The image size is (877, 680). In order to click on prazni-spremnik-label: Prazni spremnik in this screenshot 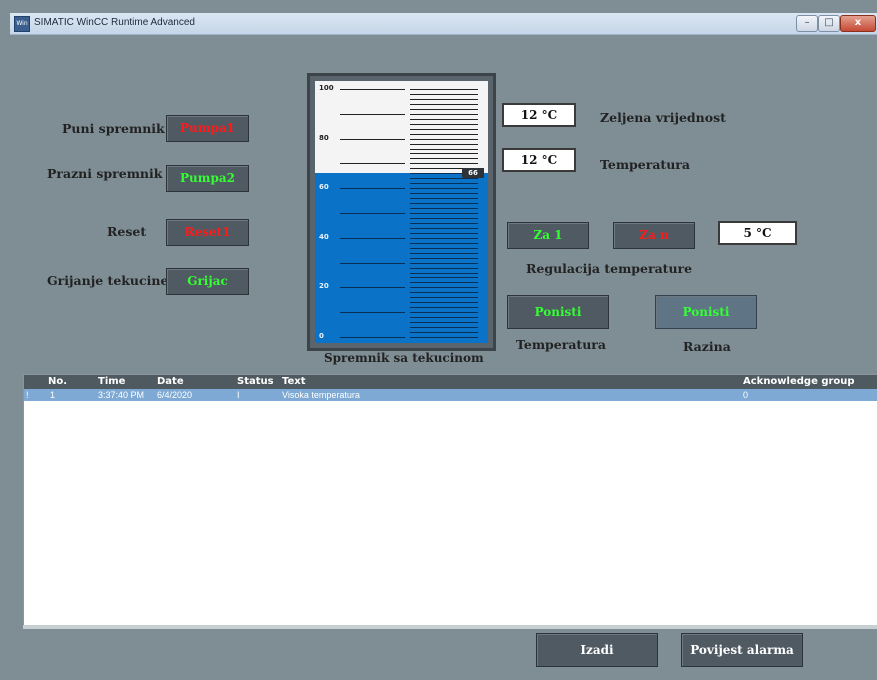, I will do `click(105, 173)`.